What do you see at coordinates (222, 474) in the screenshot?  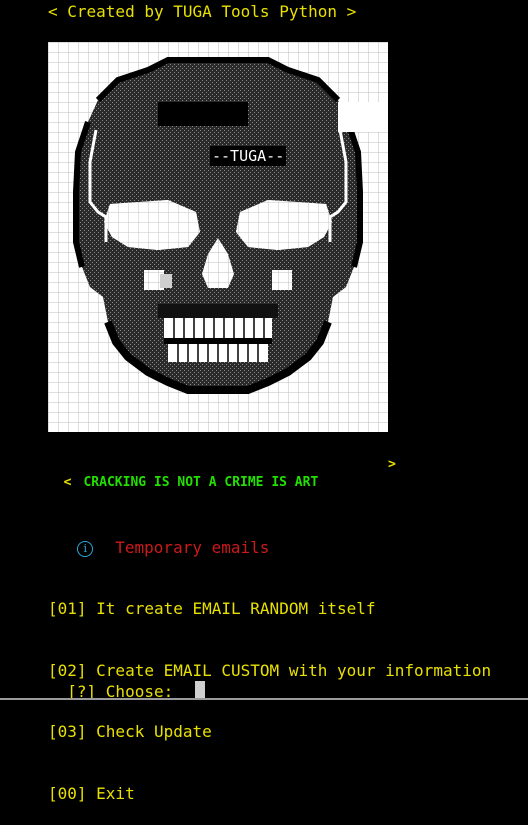 I see `banner: < CRACKING IS NOT A CRIME IS ART >` at bounding box center [222, 474].